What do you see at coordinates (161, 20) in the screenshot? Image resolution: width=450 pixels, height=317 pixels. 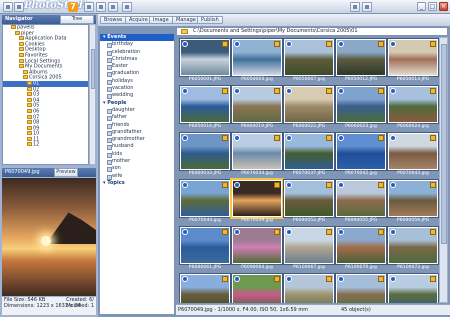 I see `image-menu: Image` at bounding box center [161, 20].